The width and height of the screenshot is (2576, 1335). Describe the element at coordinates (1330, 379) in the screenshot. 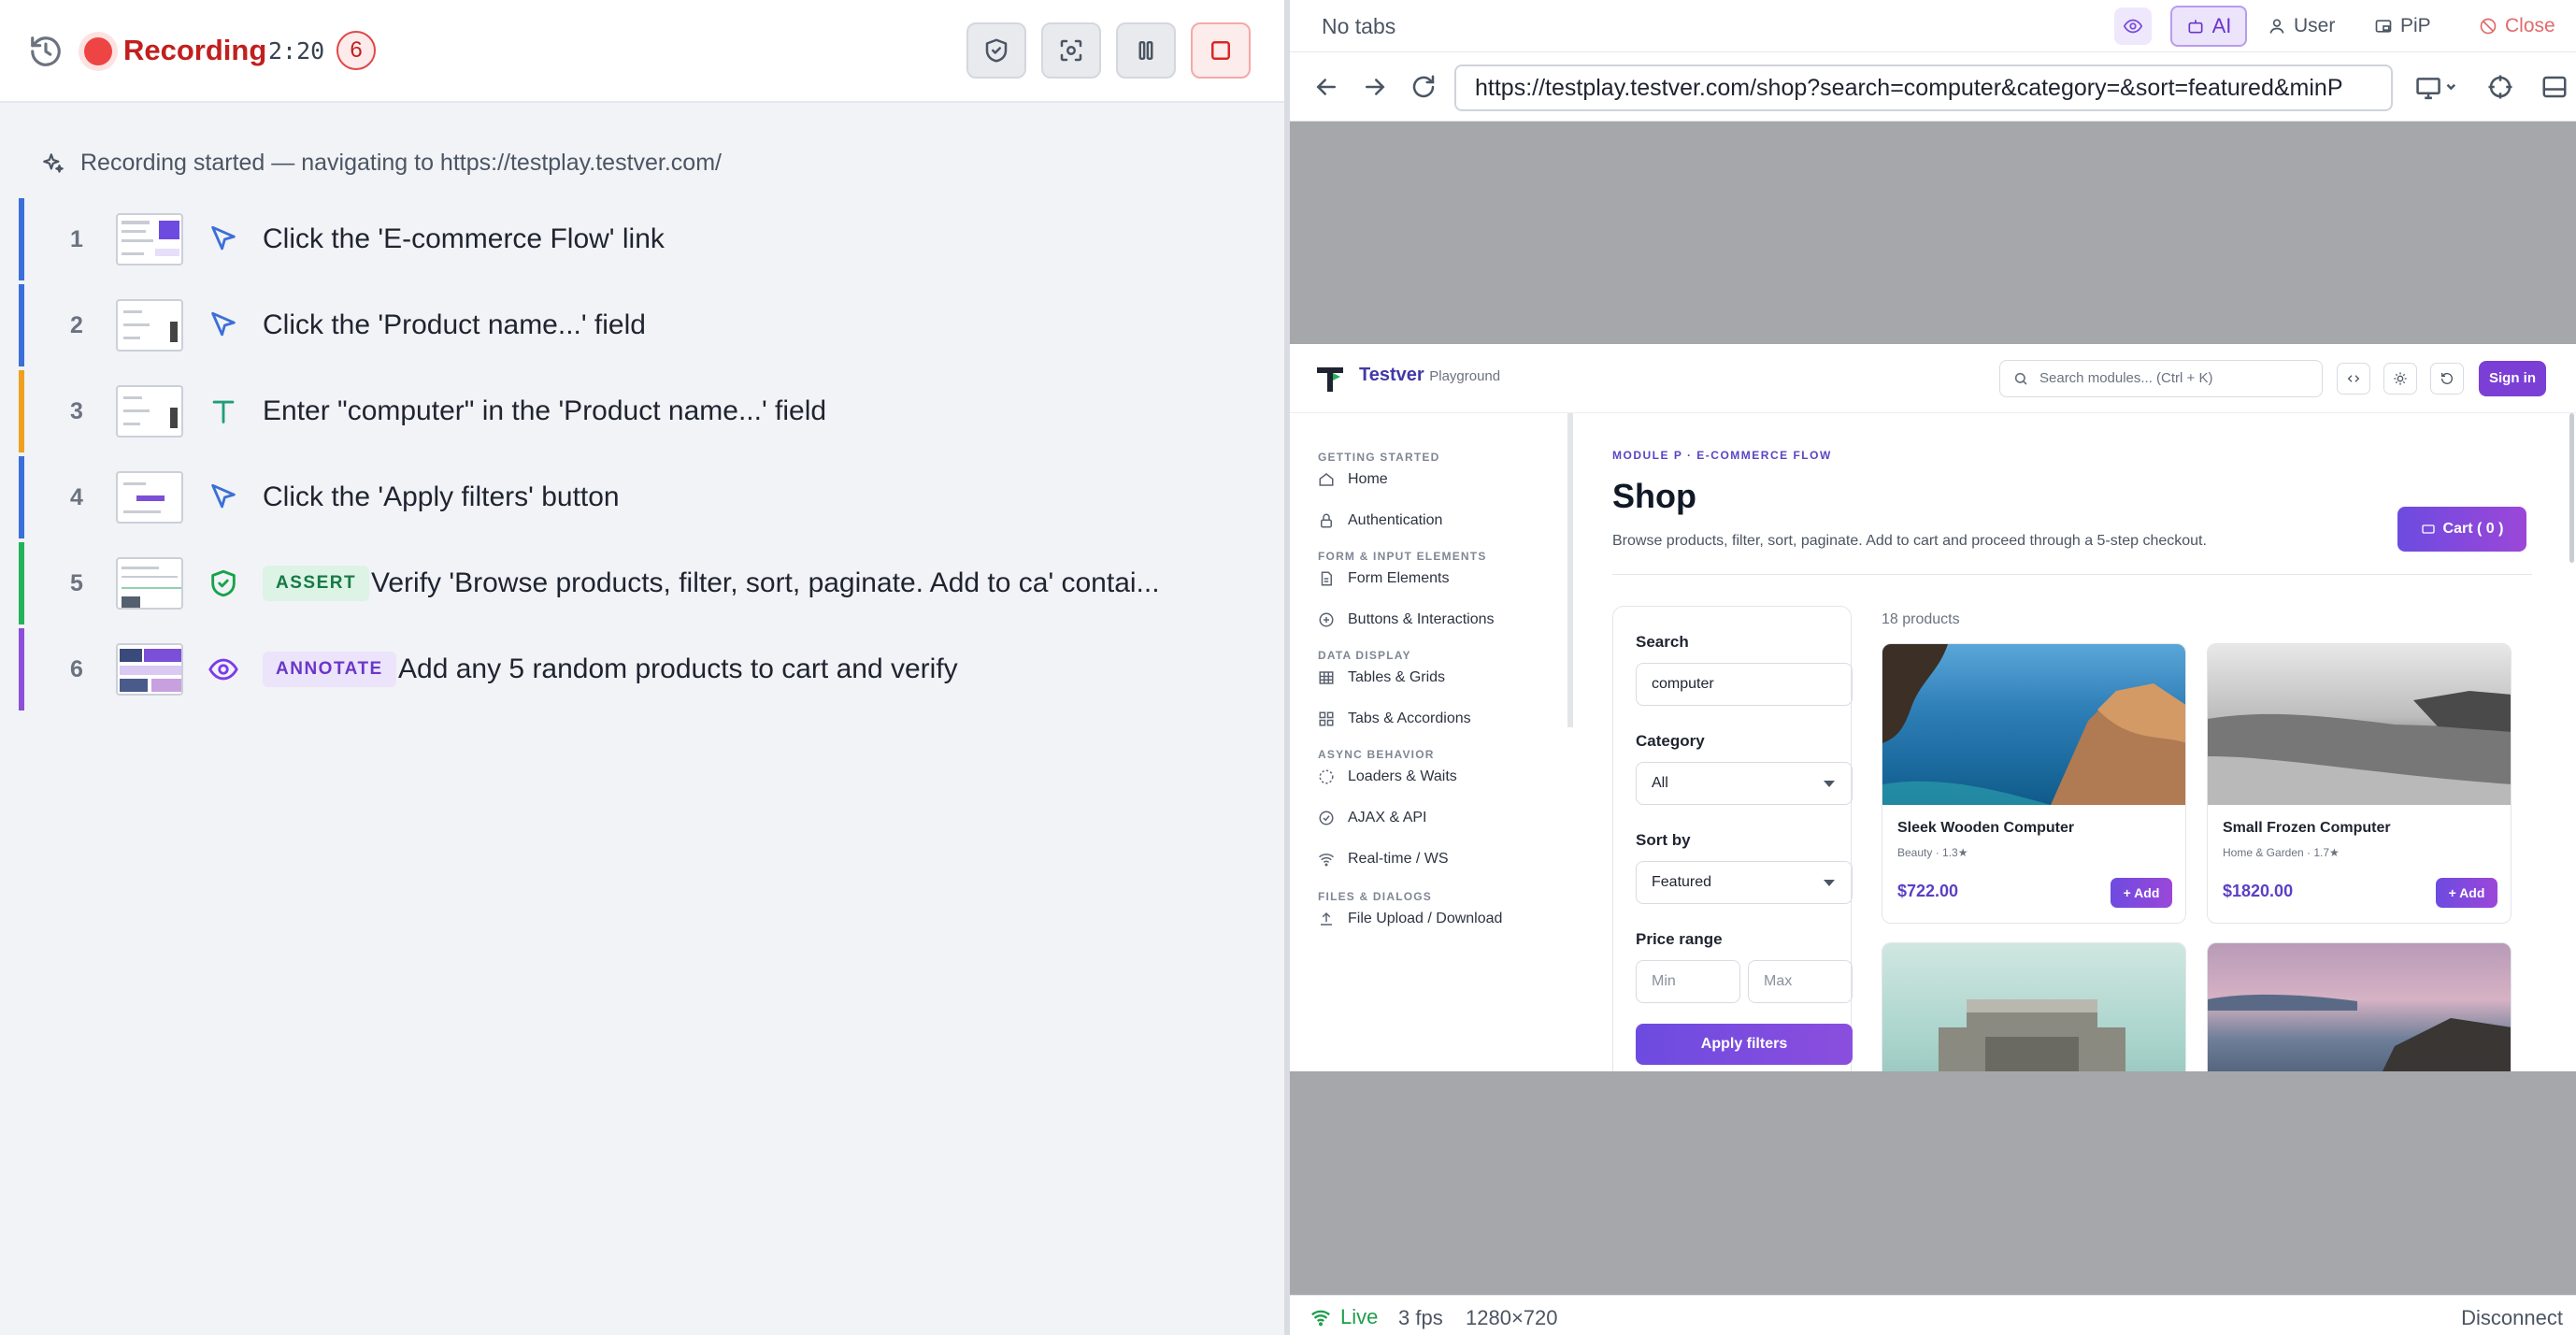

I see `testver-logo` at that location.